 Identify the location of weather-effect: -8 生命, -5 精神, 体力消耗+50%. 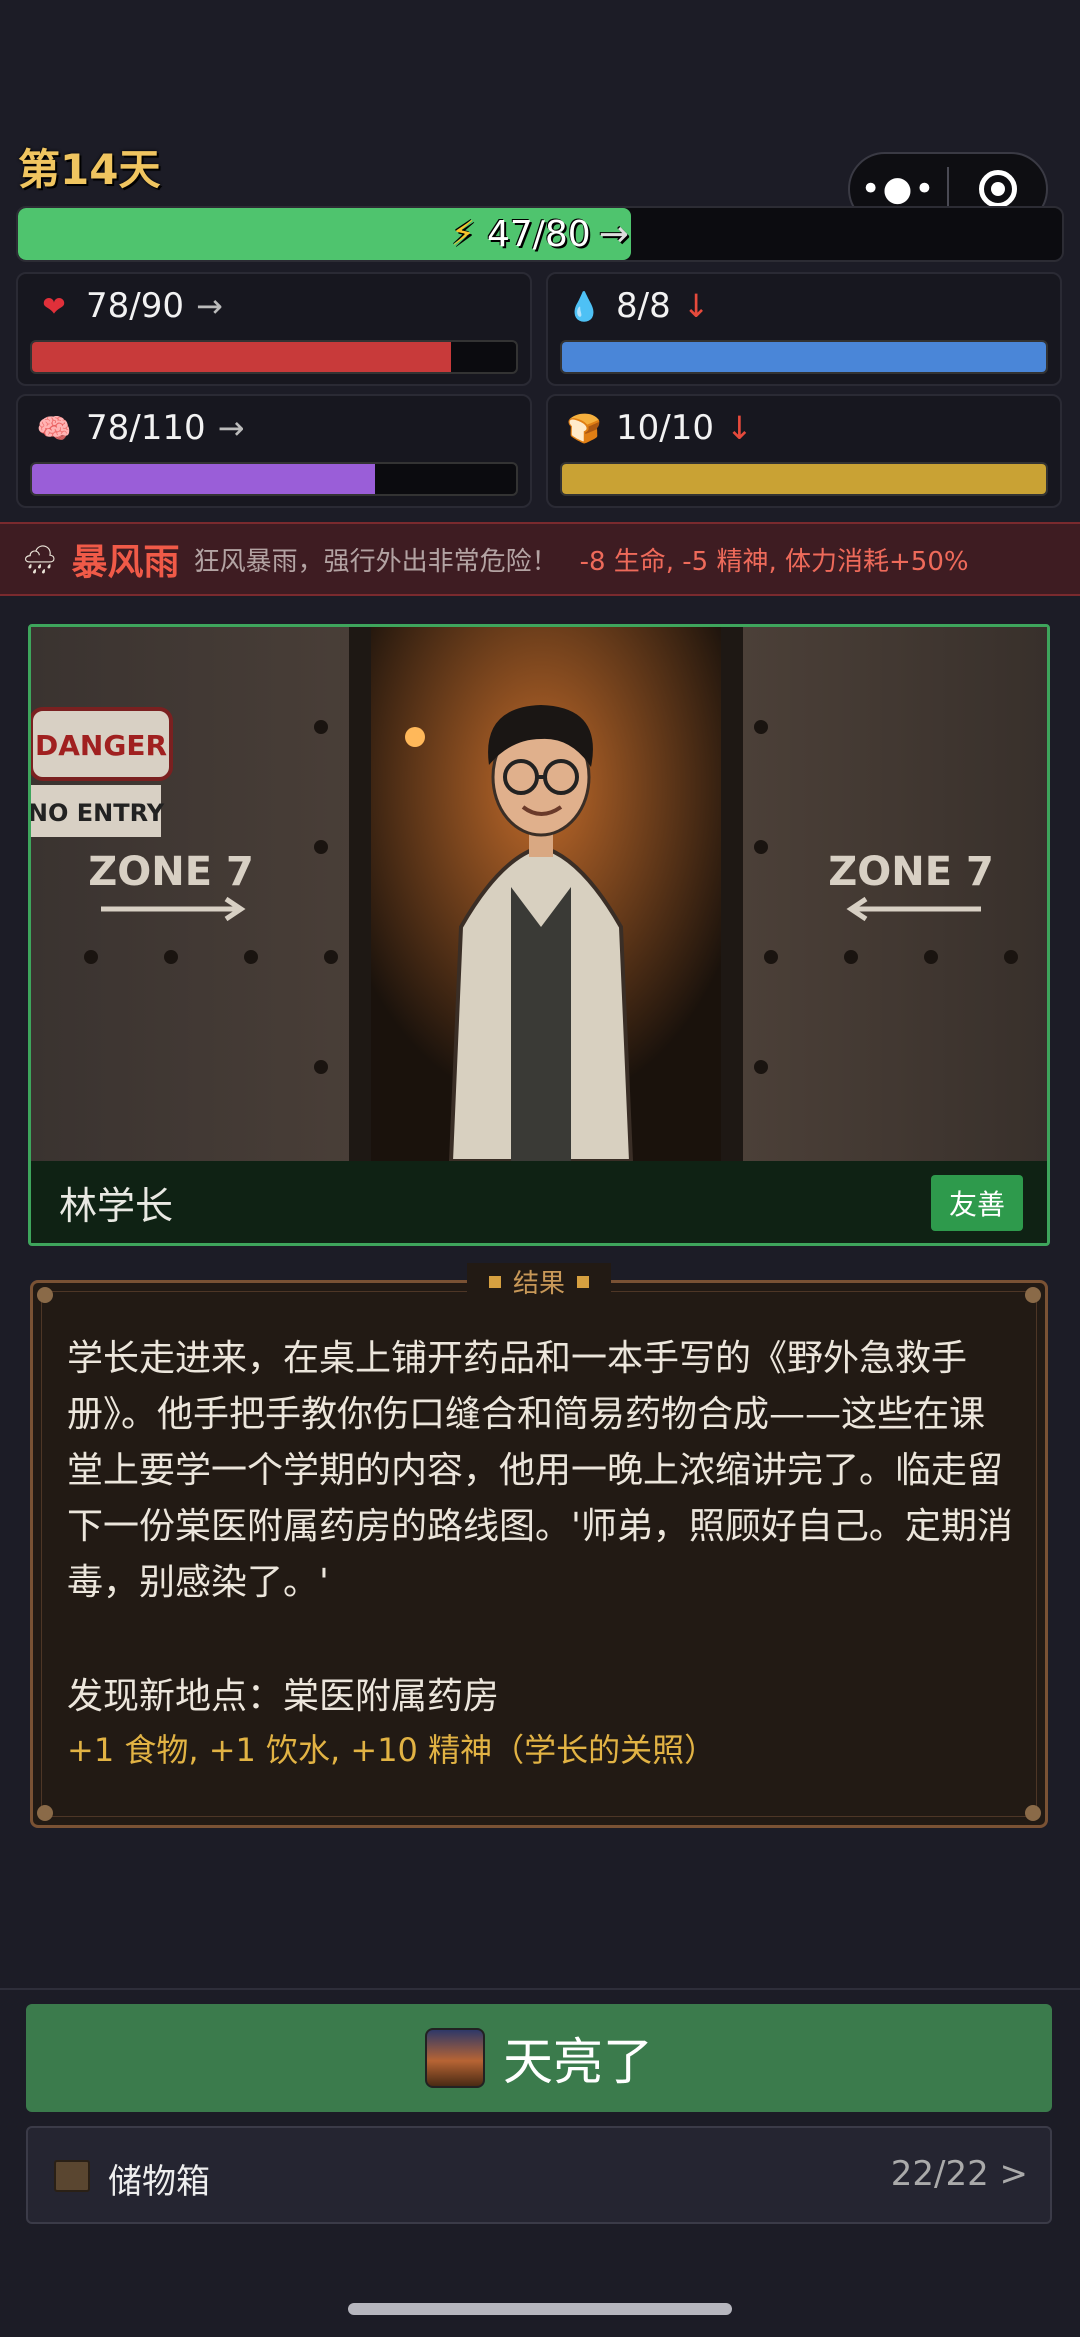
(774, 561).